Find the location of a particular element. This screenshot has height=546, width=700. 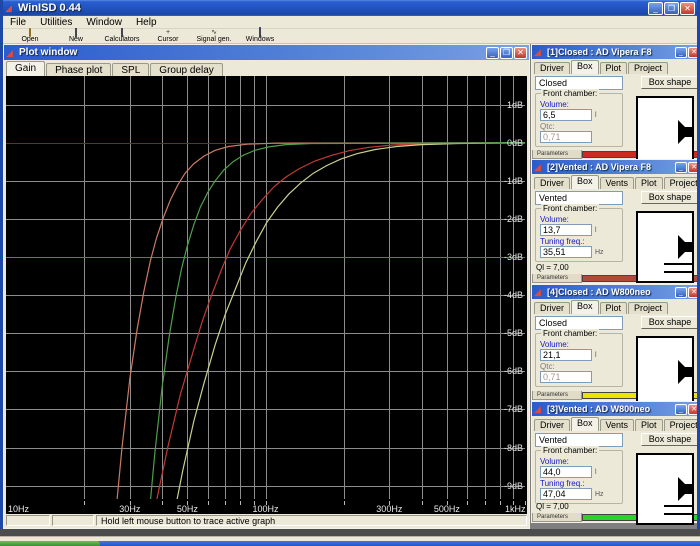

field-input-qtc: 0,71 is located at coordinates (566, 377).